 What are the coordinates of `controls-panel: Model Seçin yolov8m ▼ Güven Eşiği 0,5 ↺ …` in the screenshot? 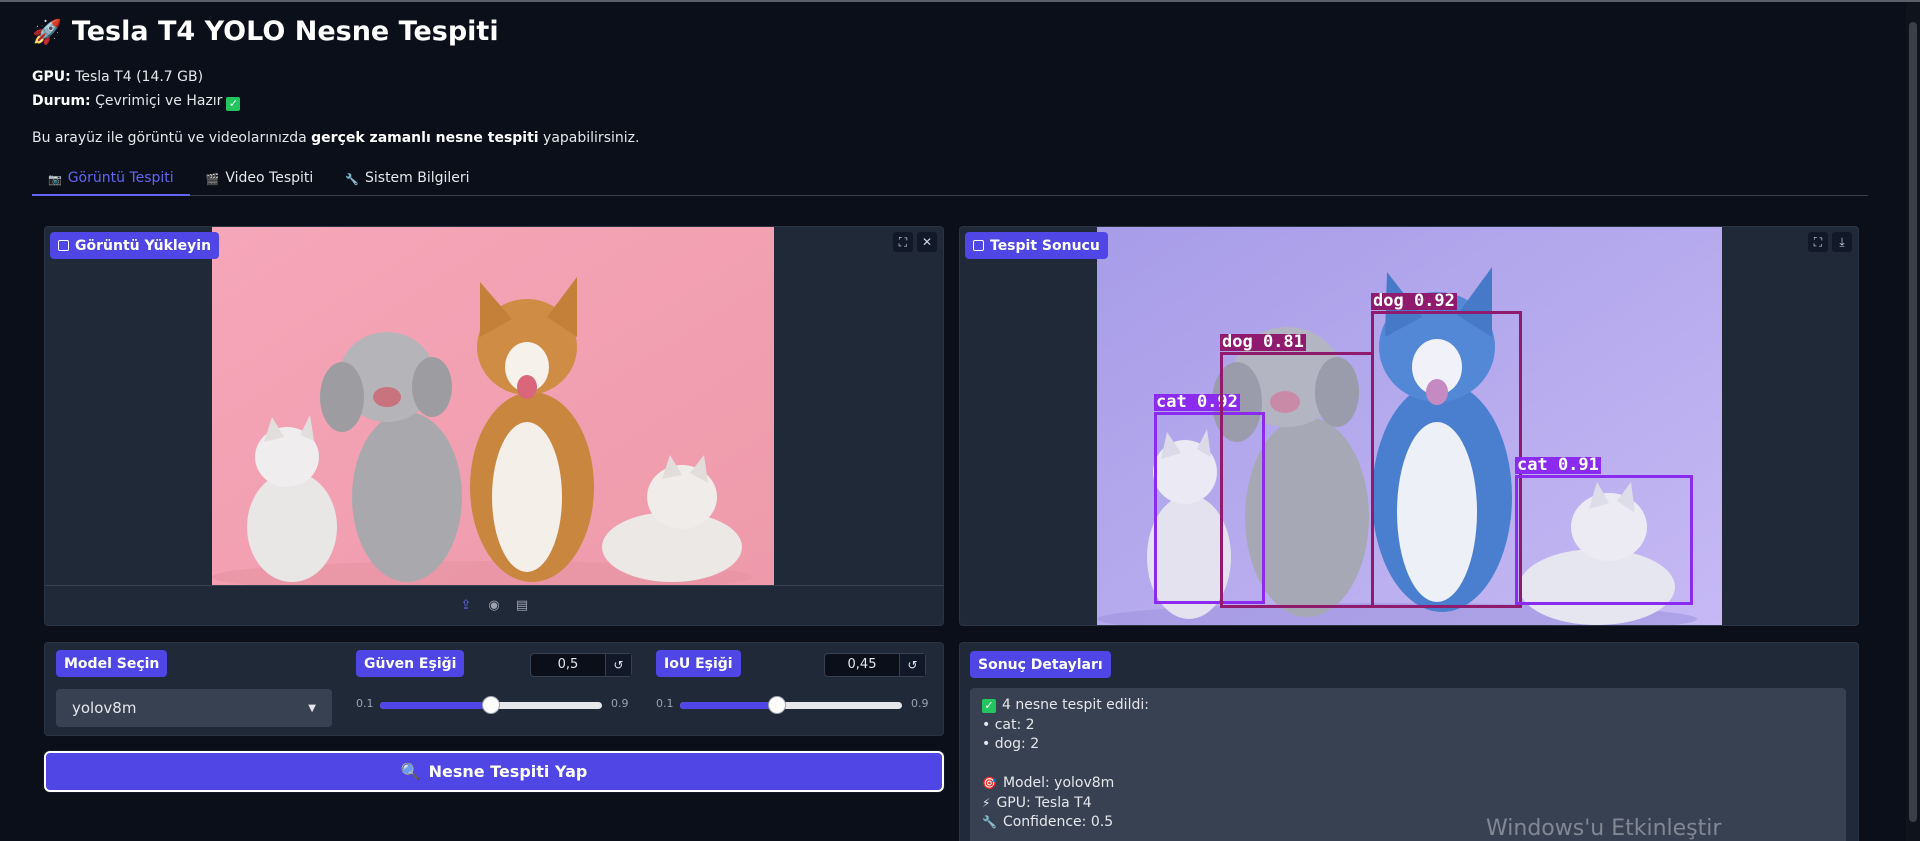 It's located at (494, 689).